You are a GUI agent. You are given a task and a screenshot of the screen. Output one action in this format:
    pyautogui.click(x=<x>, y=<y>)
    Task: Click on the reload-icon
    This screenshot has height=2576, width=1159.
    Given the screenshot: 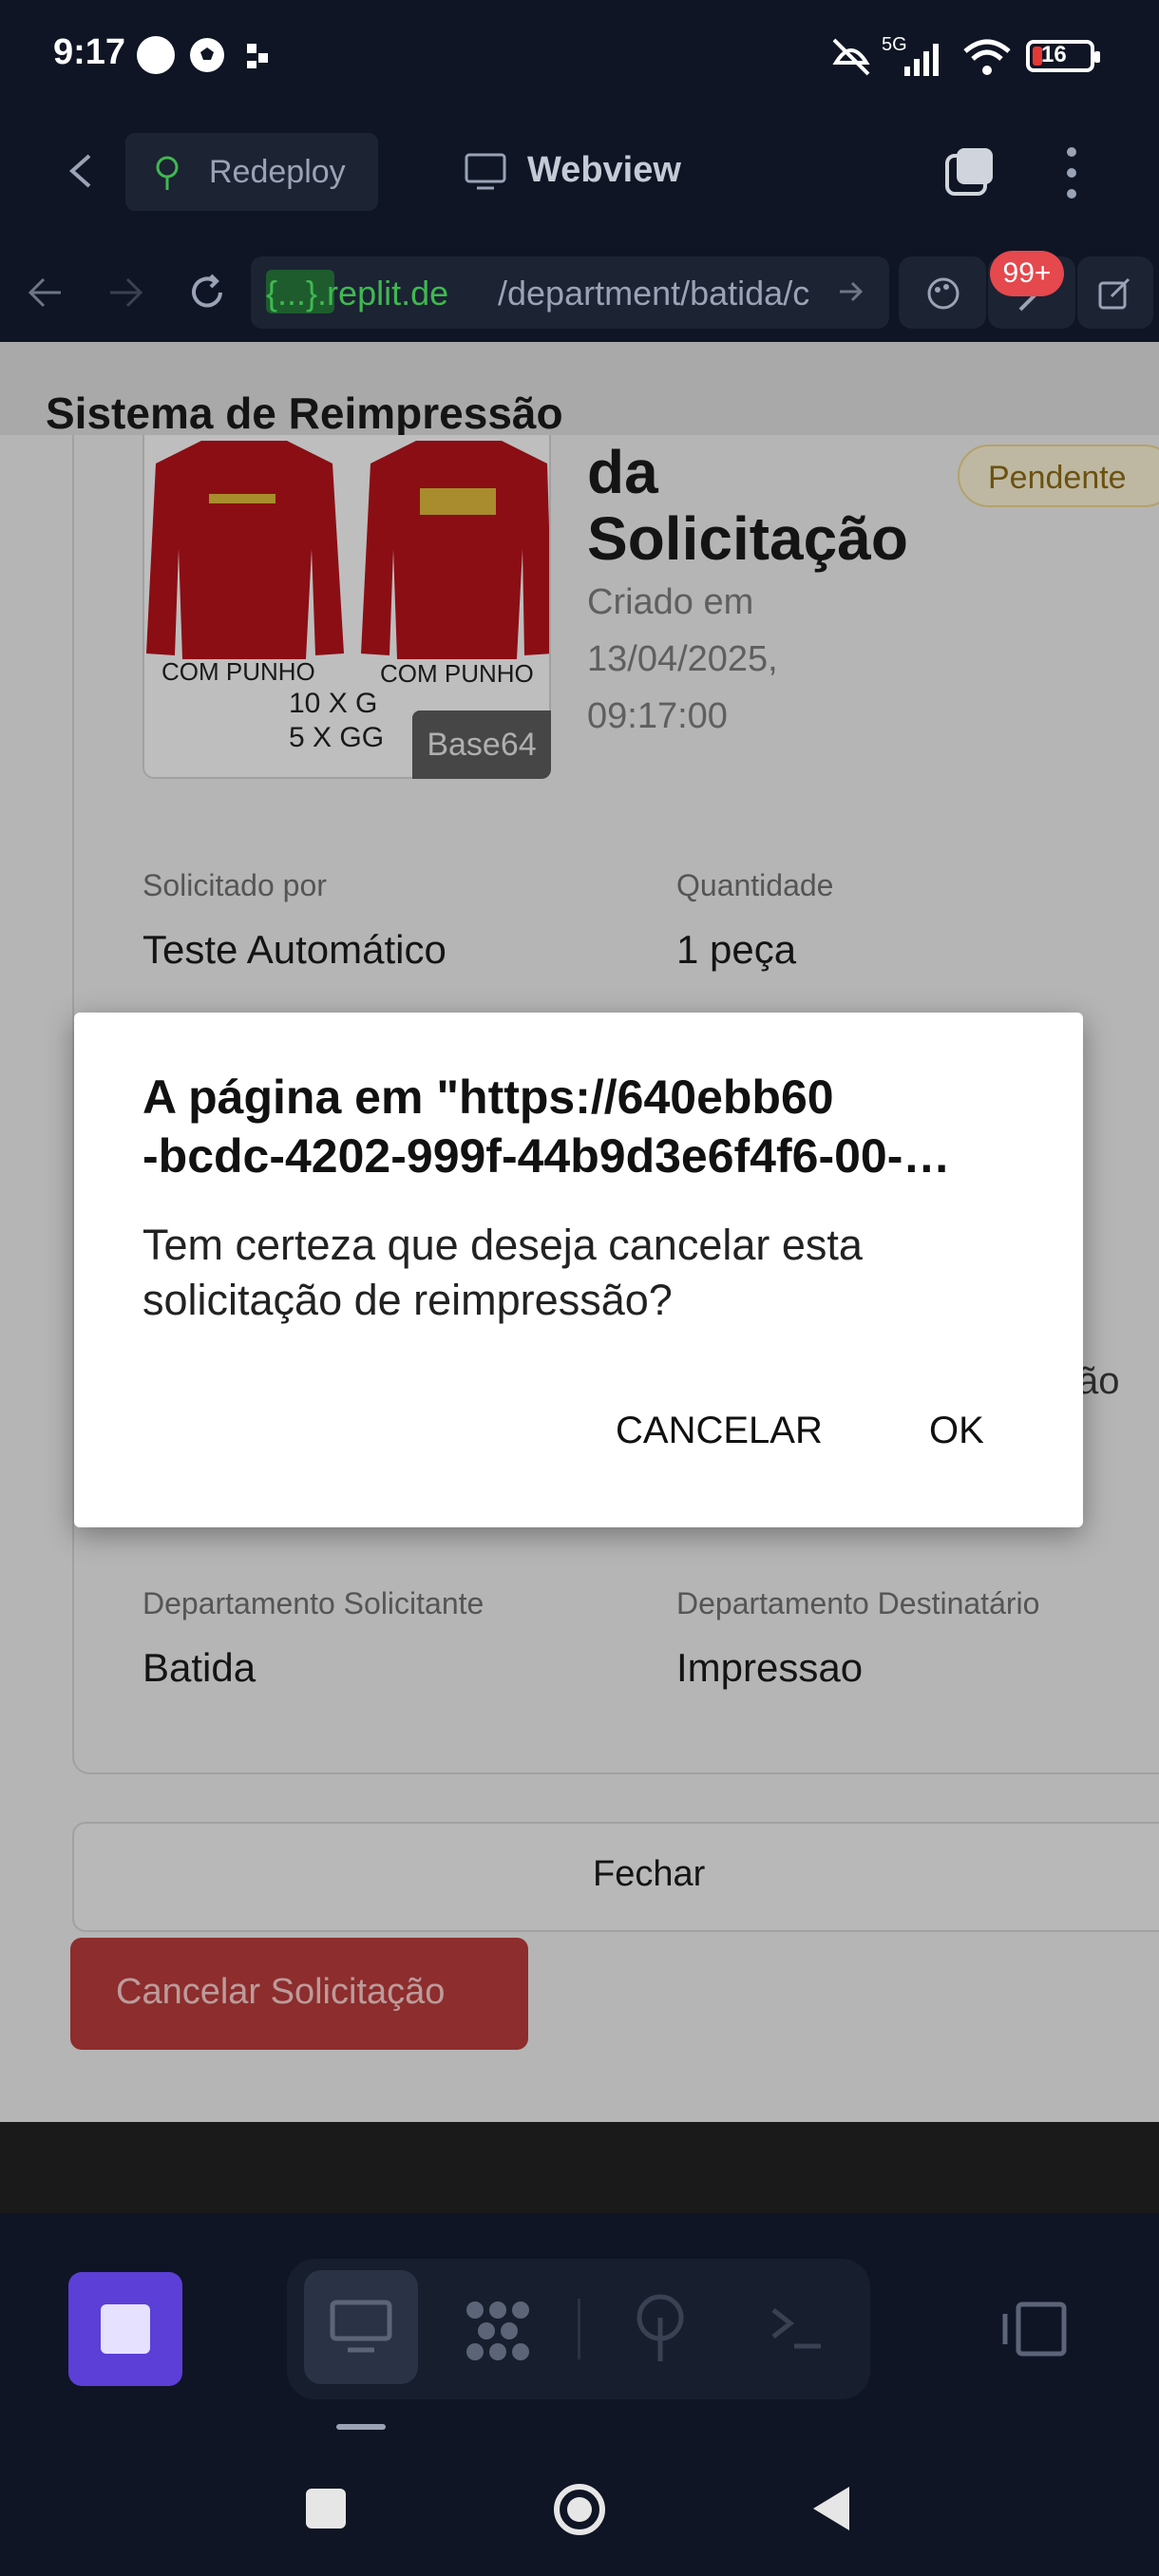 What is the action you would take?
    pyautogui.click(x=207, y=292)
    